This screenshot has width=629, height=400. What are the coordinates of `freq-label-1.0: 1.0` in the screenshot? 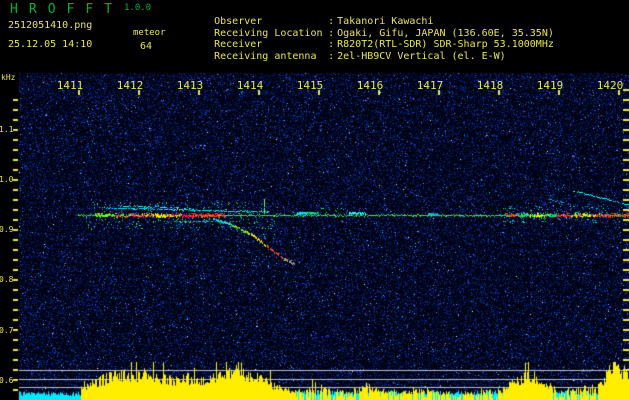 It's located at (7, 179).